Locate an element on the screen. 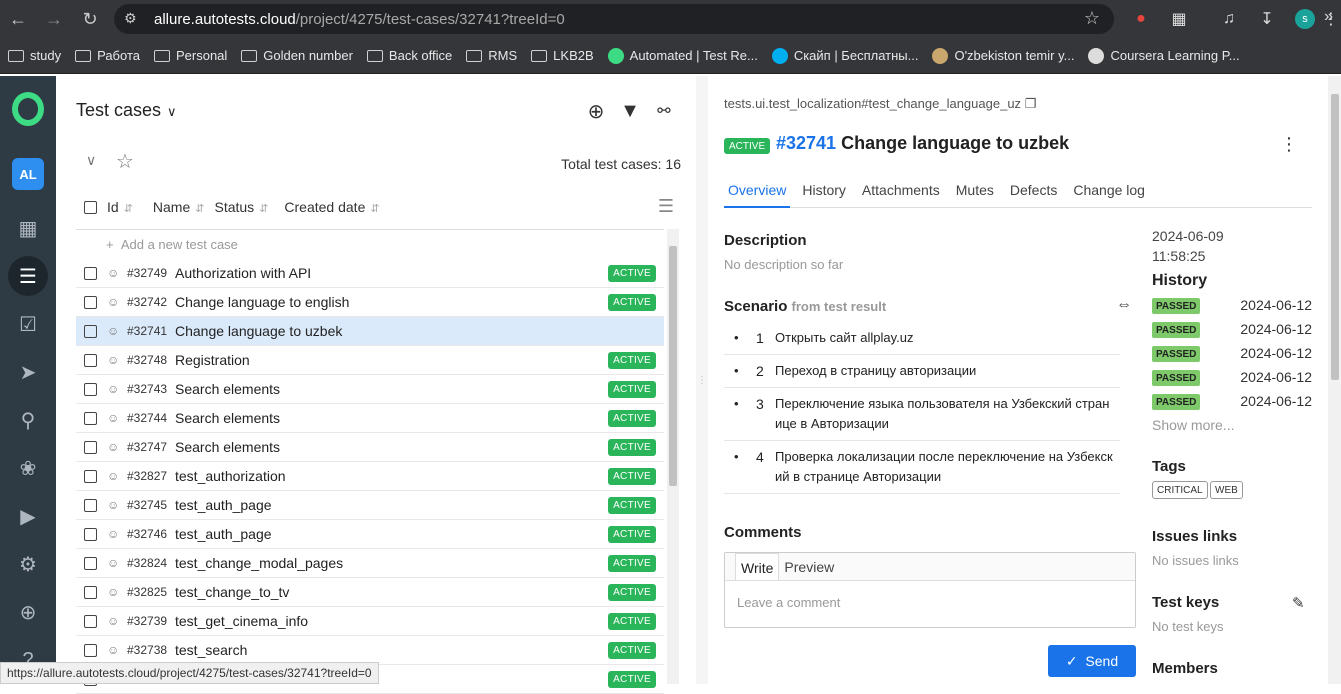 This screenshot has width=1341, height=694. column-created: Created date ⇵ is located at coordinates (331, 207).